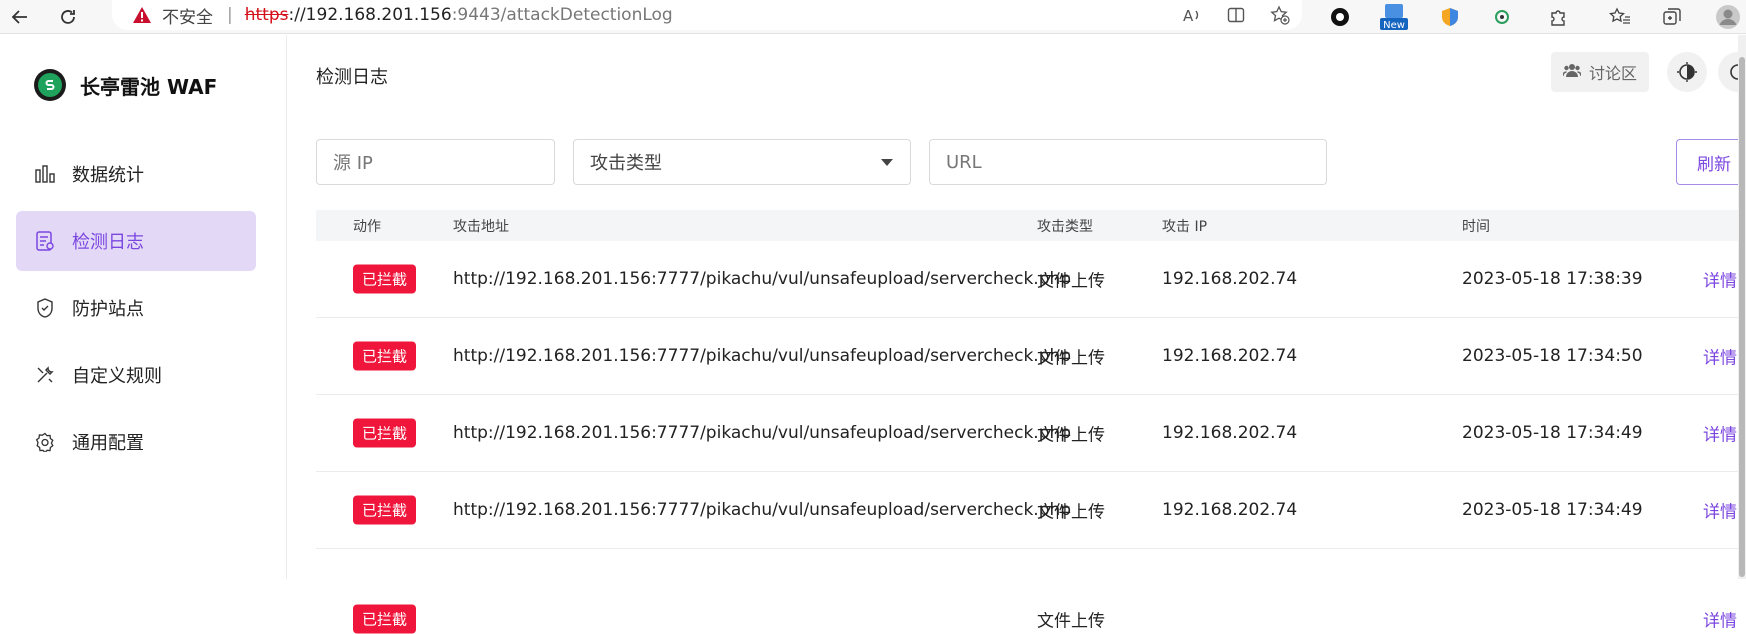 Image resolution: width=1746 pixels, height=634 pixels. Describe the element at coordinates (1476, 226) in the screenshot. I see `column-header-time: 时间` at that location.